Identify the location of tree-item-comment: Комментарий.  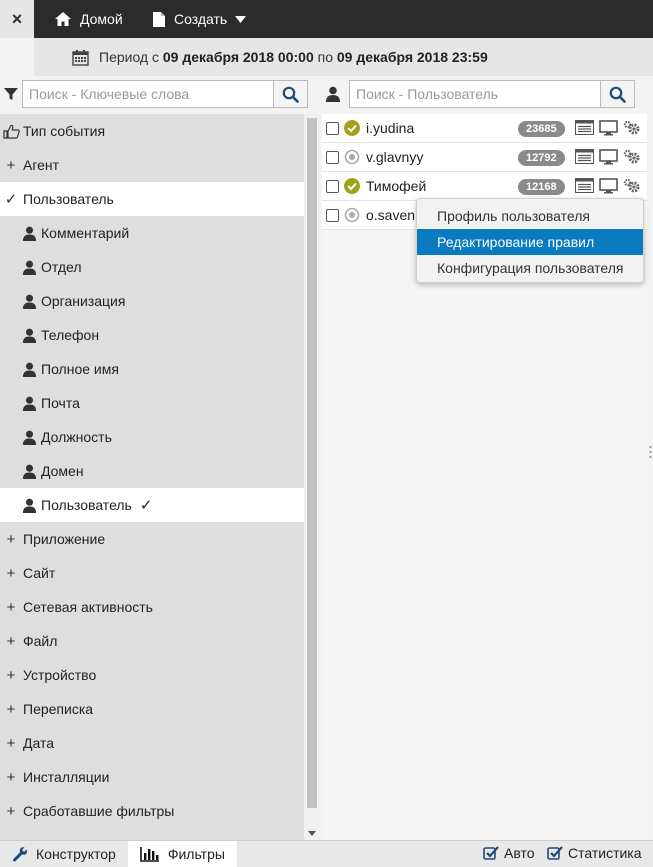
(152, 233).